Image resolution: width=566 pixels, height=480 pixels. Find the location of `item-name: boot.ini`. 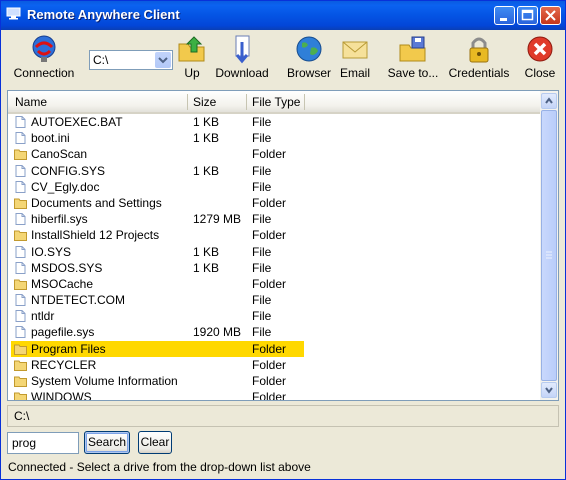

item-name: boot.ini is located at coordinates (50, 138).